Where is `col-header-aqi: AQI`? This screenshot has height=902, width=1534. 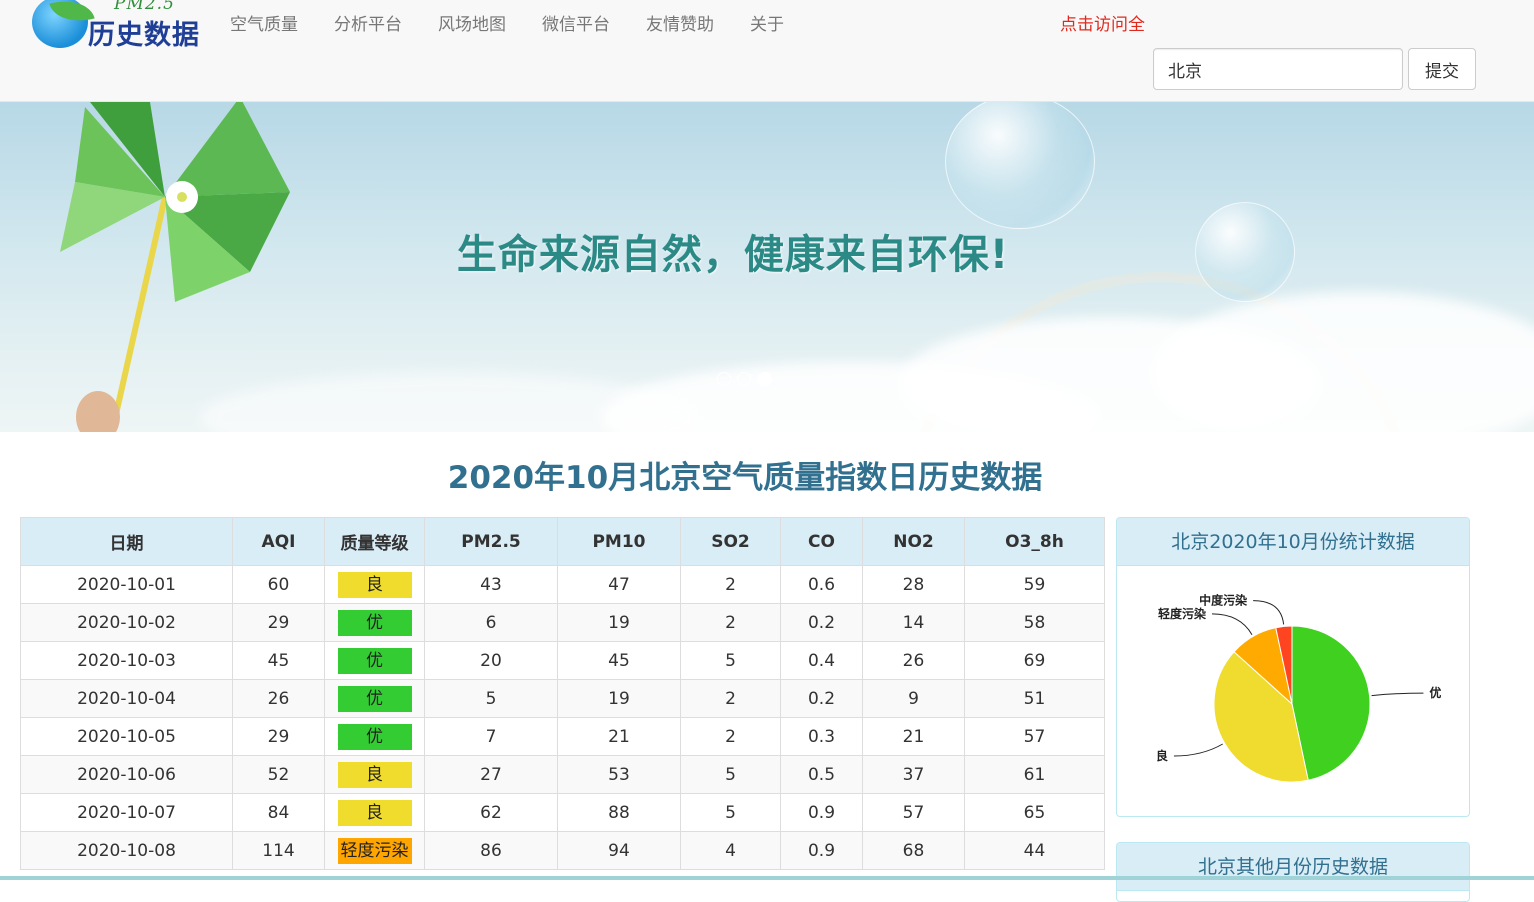
col-header-aqi: AQI is located at coordinates (278, 541).